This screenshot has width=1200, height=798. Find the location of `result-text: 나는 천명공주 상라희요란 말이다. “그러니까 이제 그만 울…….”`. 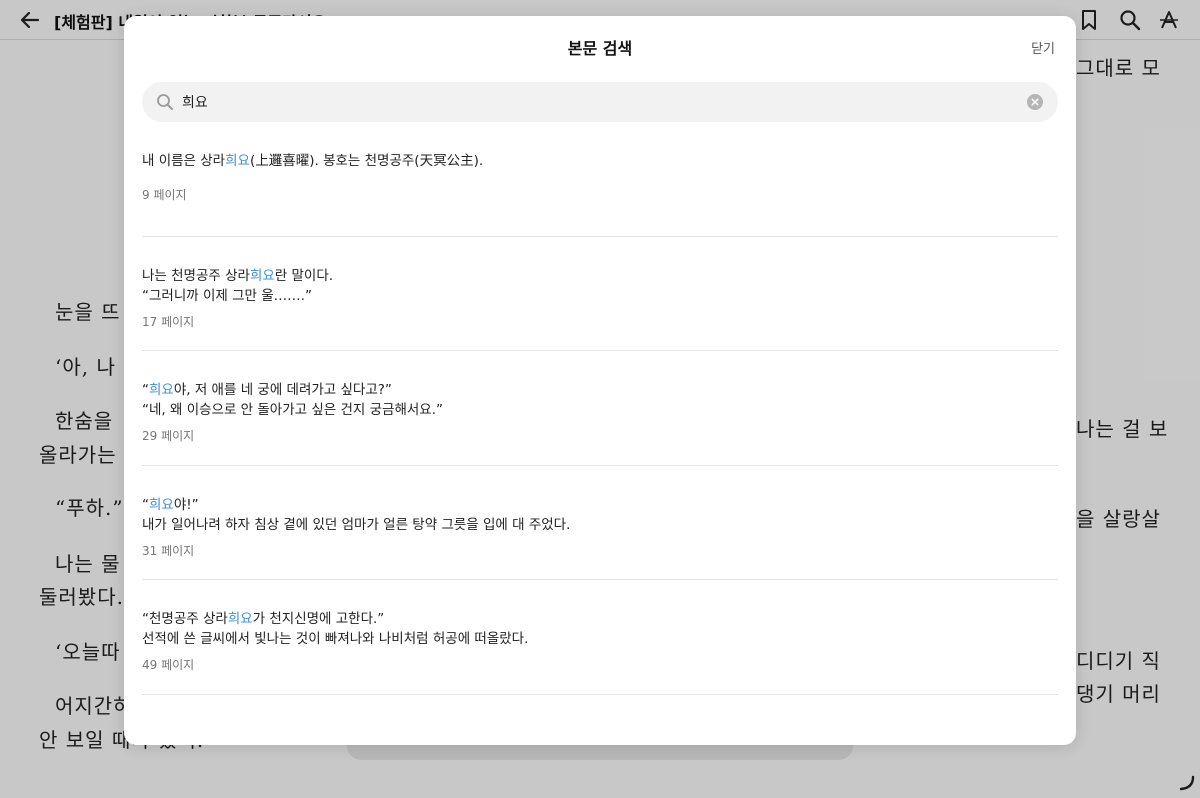

result-text: 나는 천명공주 상라희요란 말이다. “그러니까 이제 그만 울…….” is located at coordinates (237, 286).